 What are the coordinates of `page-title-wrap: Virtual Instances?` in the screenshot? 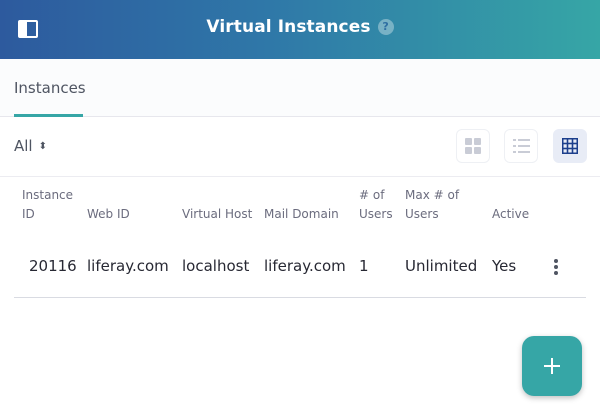 It's located at (300, 27).